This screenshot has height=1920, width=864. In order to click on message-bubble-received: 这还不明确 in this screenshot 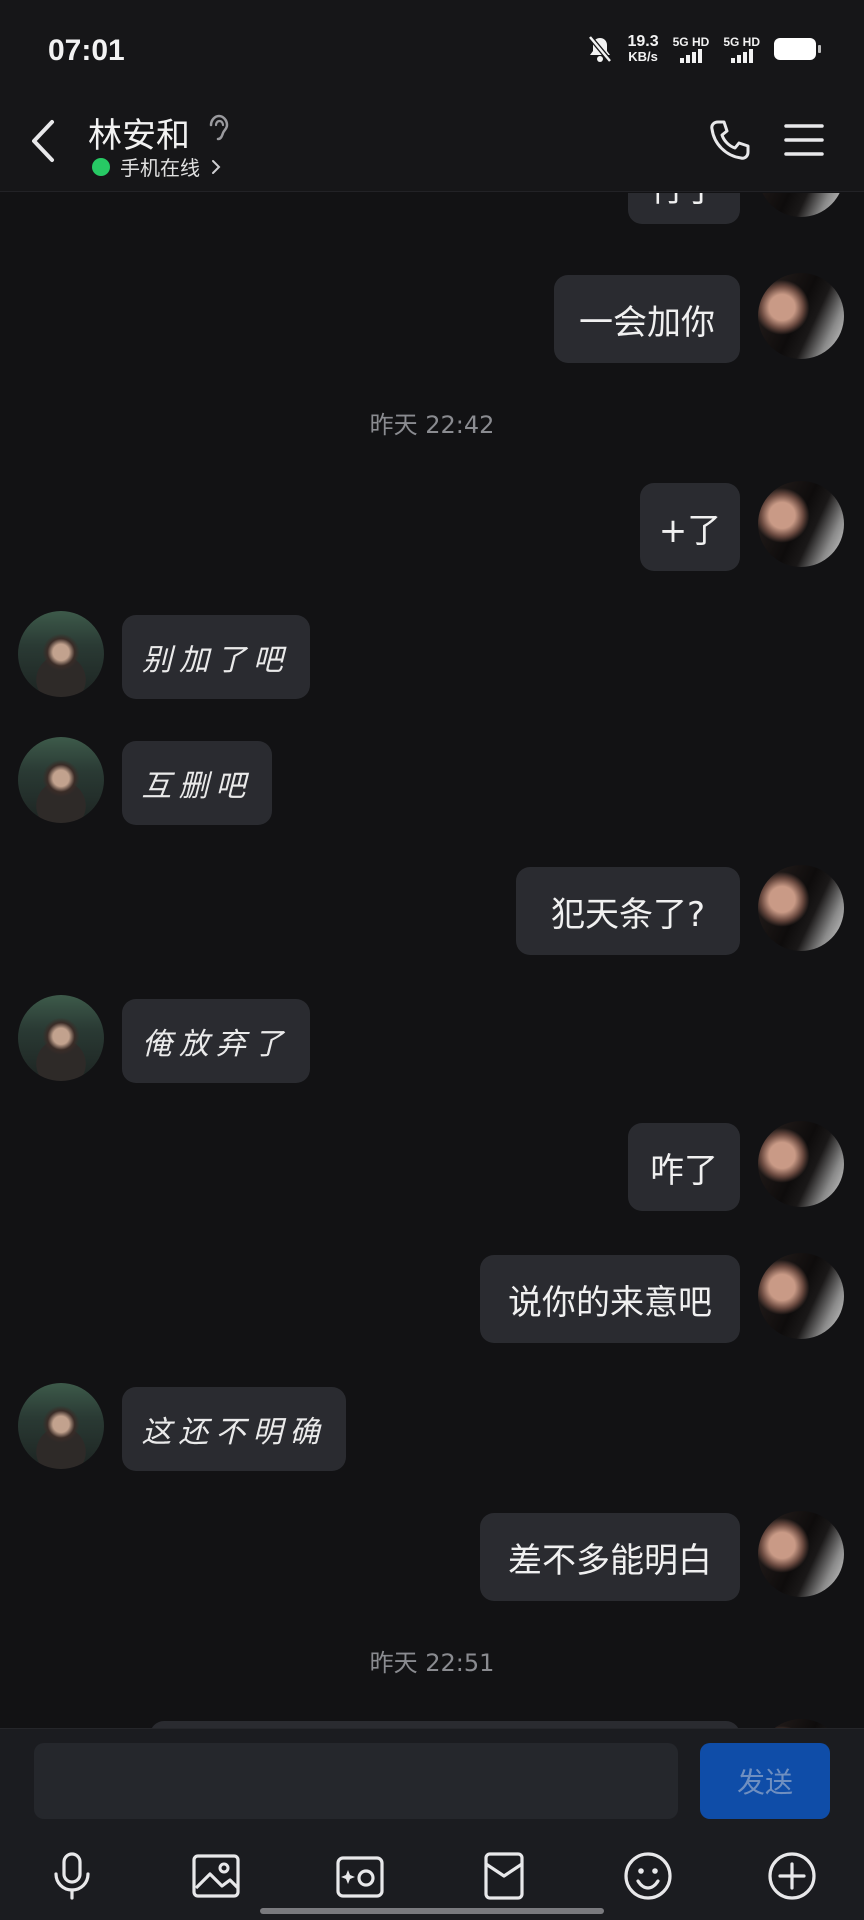, I will do `click(234, 1429)`.